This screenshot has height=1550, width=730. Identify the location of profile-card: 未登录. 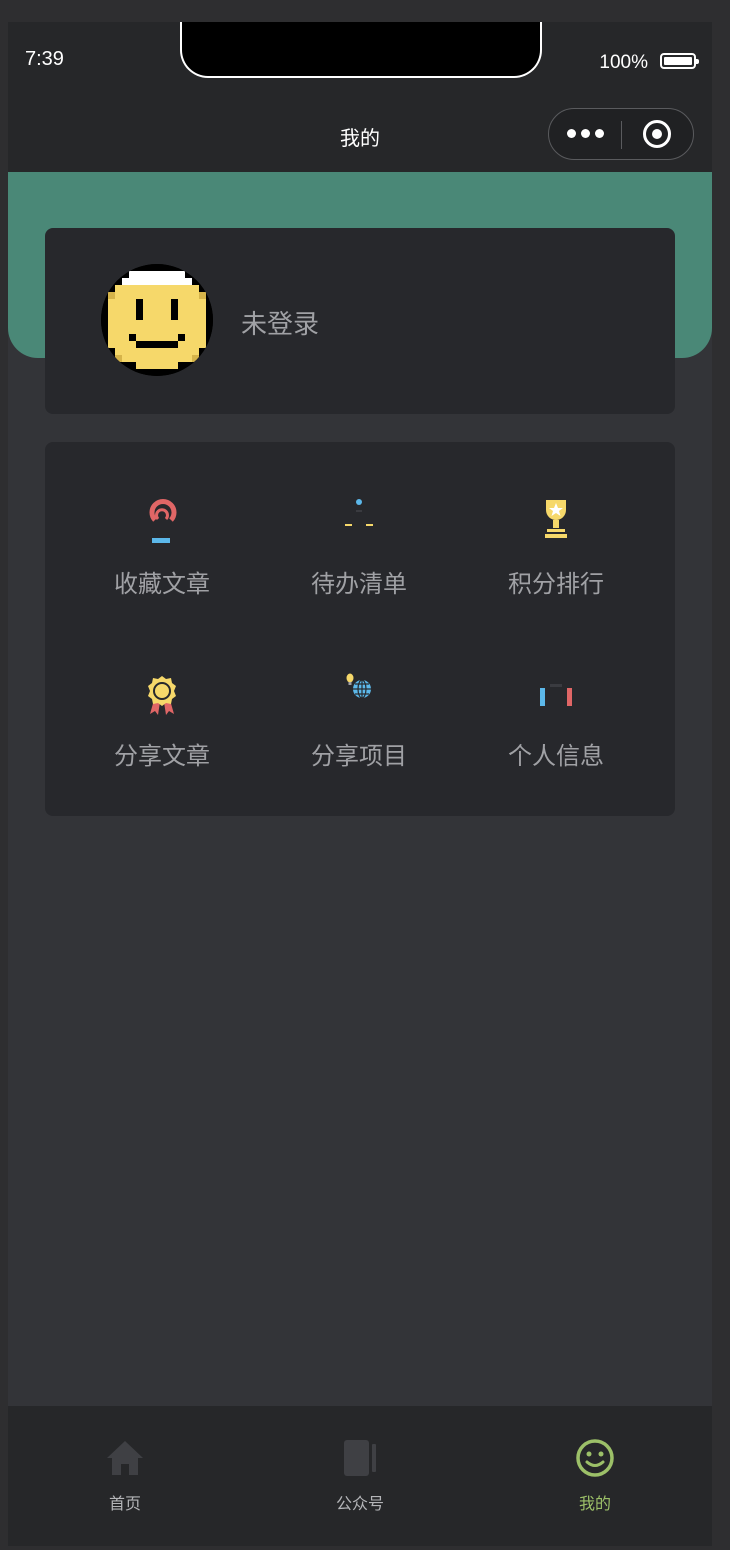
(360, 321).